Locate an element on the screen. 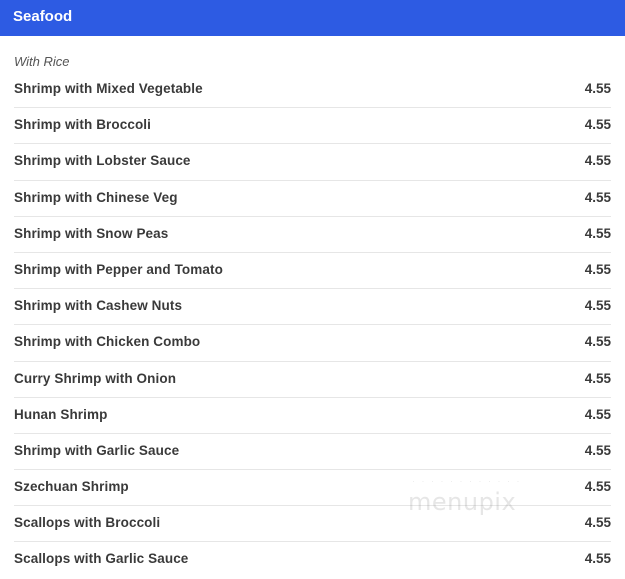 The width and height of the screenshot is (625, 579). menu-item: Hunan Shrimp 4.55 is located at coordinates (312, 416).